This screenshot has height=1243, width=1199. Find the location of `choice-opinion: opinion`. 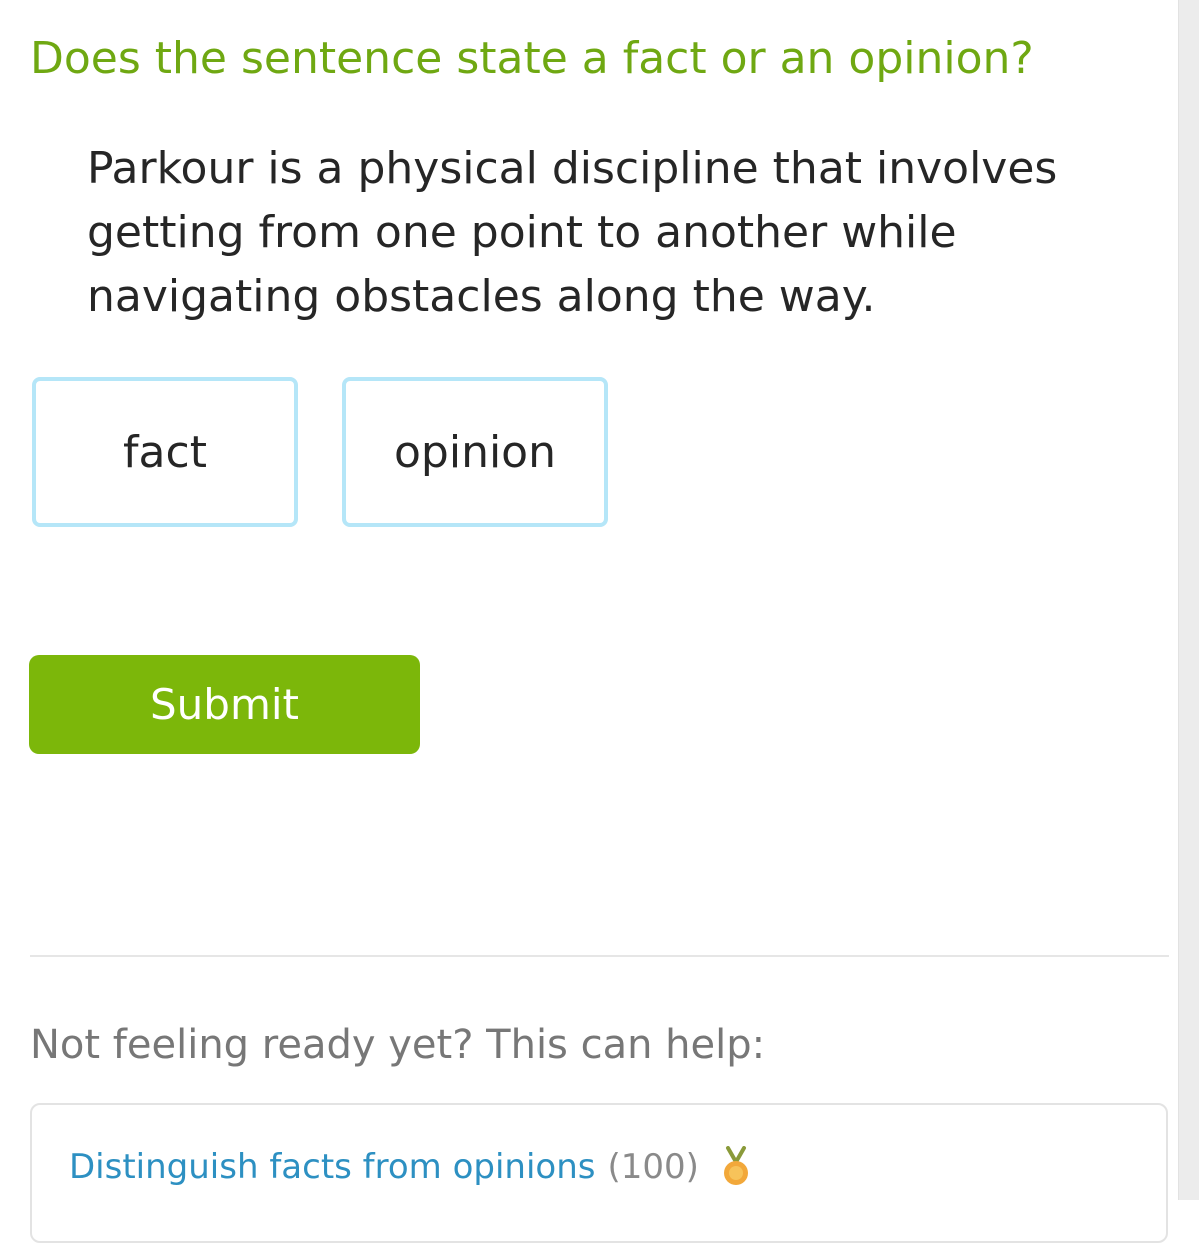

choice-opinion: opinion is located at coordinates (475, 452).